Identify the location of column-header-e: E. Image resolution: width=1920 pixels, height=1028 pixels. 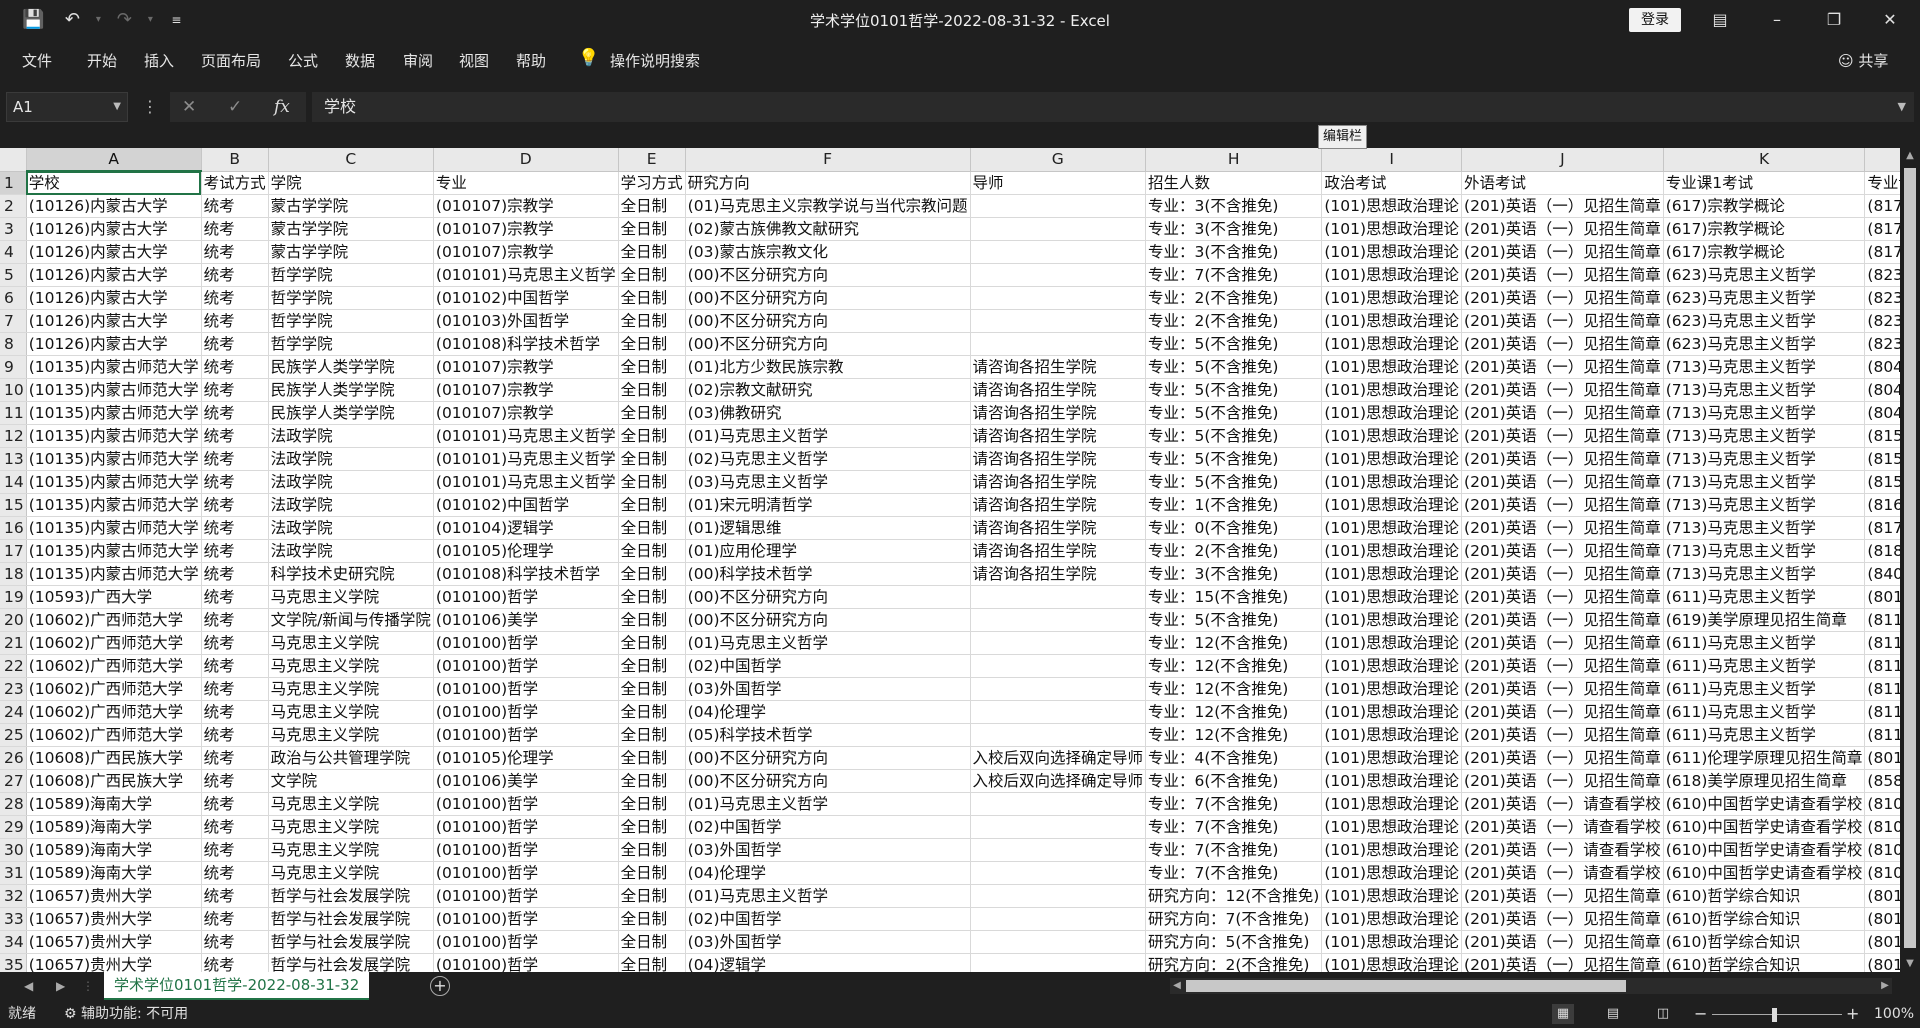
(652, 160).